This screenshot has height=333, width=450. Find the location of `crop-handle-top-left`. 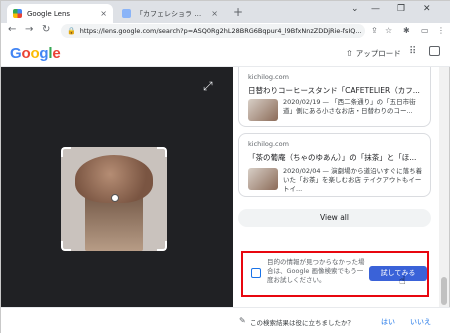

crop-handle-top-left is located at coordinates (66, 152).